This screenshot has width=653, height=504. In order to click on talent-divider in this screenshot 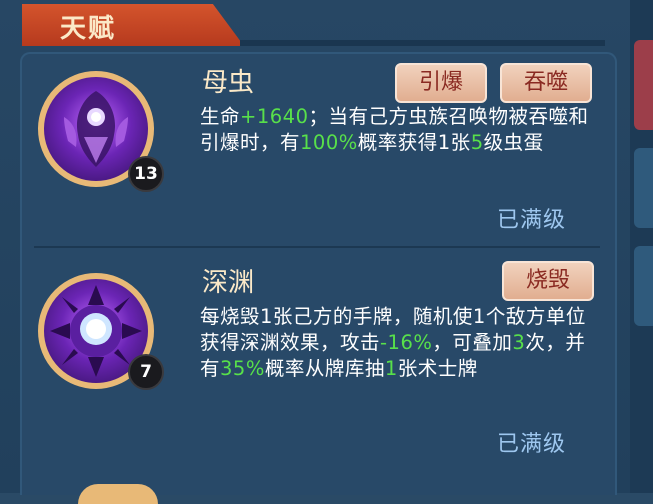, I will do `click(317, 247)`.